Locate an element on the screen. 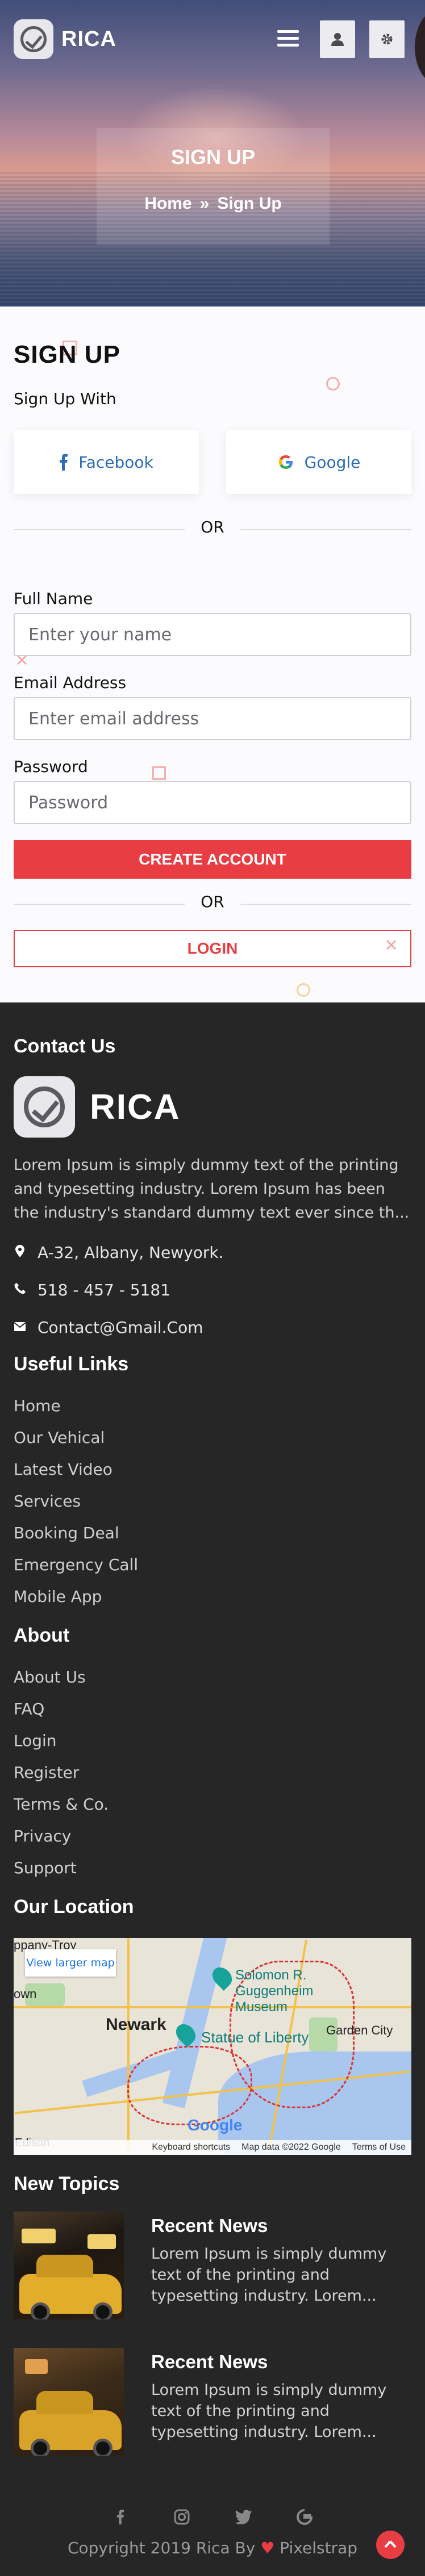  contact-address: A-32, Albany, Newyork. is located at coordinates (119, 1252).